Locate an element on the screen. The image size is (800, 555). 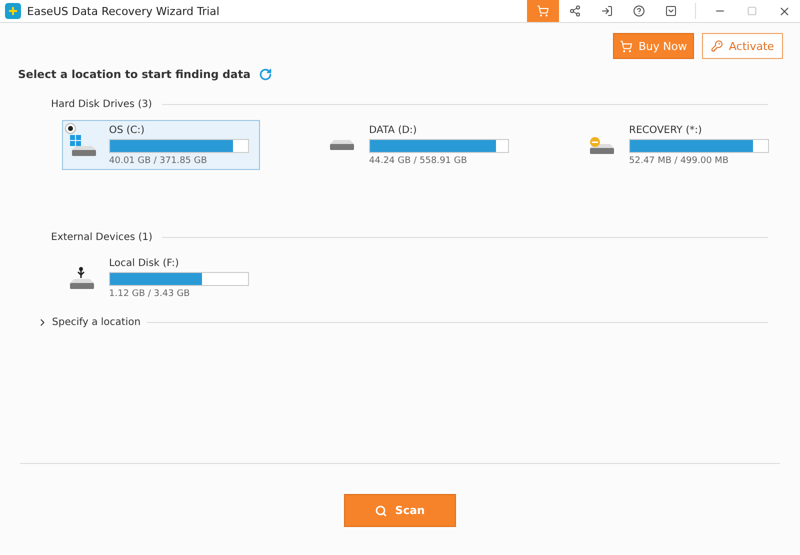
drive-card: DATA (D:) 44.24 GB / 558.91 GB is located at coordinates (421, 145).